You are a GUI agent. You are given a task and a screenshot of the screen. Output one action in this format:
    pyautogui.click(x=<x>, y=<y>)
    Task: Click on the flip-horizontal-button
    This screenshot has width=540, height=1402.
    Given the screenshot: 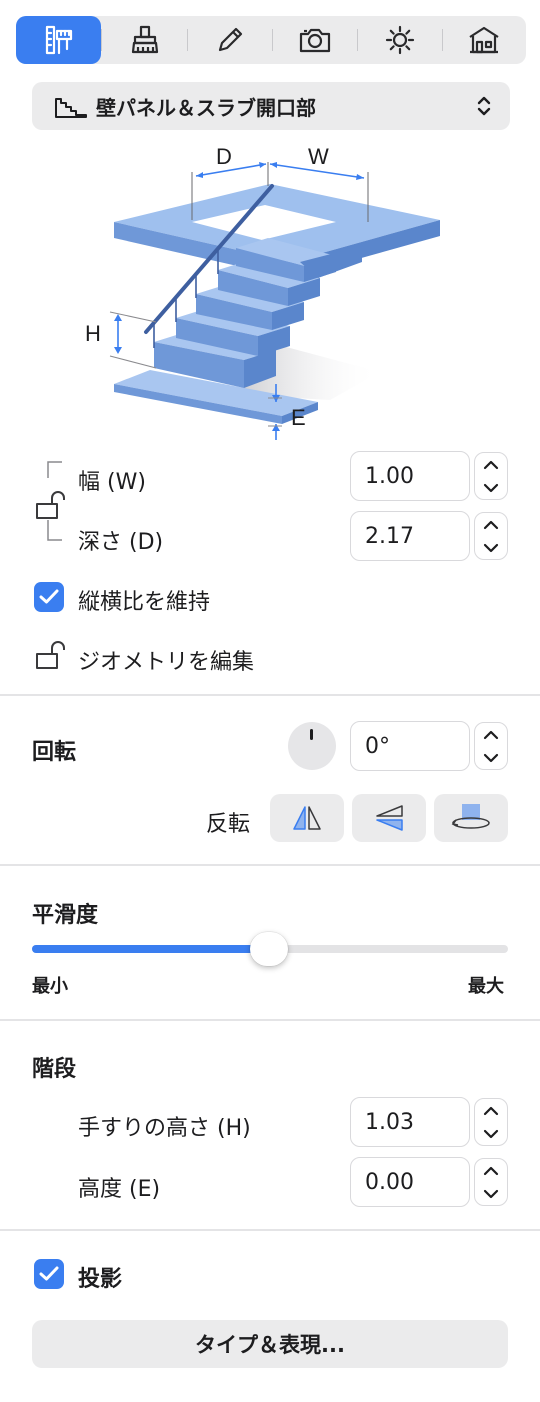 What is the action you would take?
    pyautogui.click(x=307, y=818)
    